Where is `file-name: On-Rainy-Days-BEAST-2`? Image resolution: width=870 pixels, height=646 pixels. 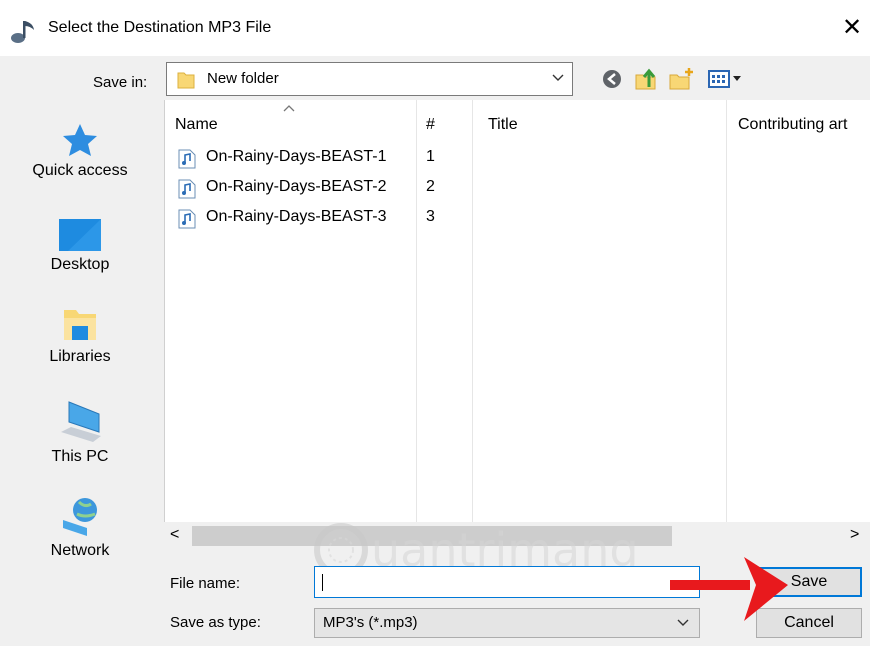
file-name: On-Rainy-Days-BEAST-2 is located at coordinates (296, 186).